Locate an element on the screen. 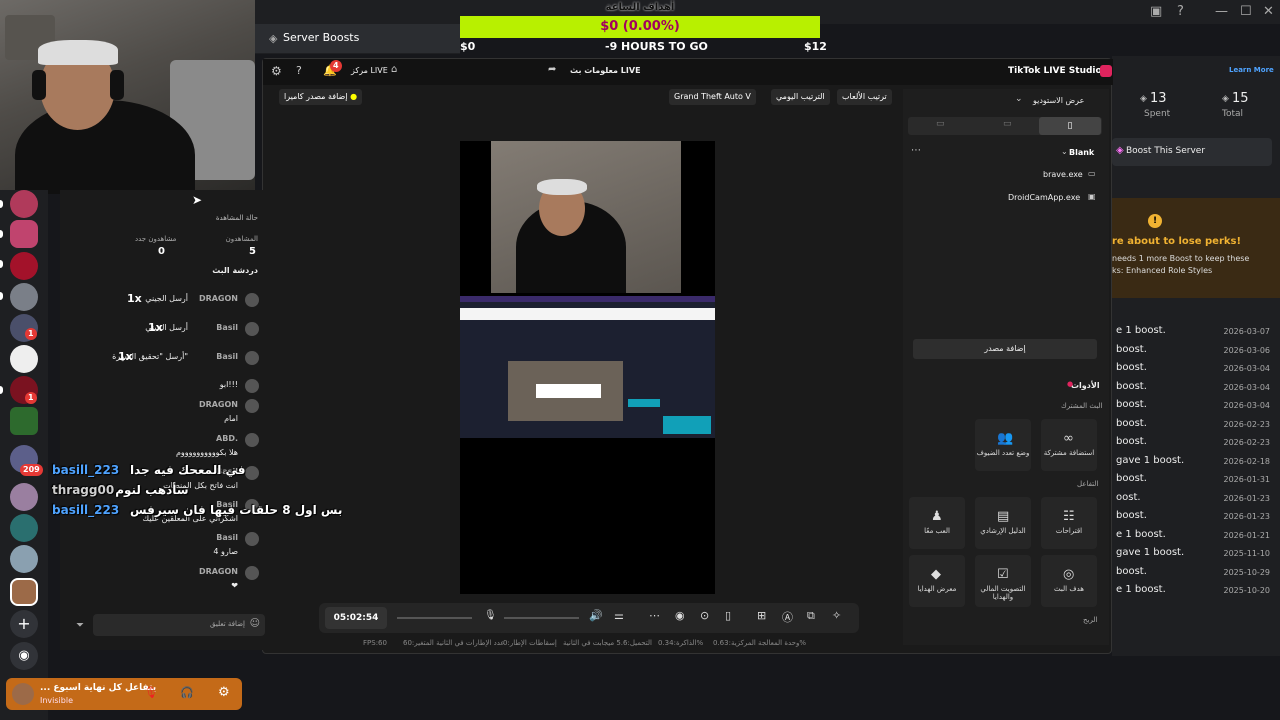 The height and width of the screenshot is (720, 1280). chat-icon: ☷ is located at coordinates (1069, 516).